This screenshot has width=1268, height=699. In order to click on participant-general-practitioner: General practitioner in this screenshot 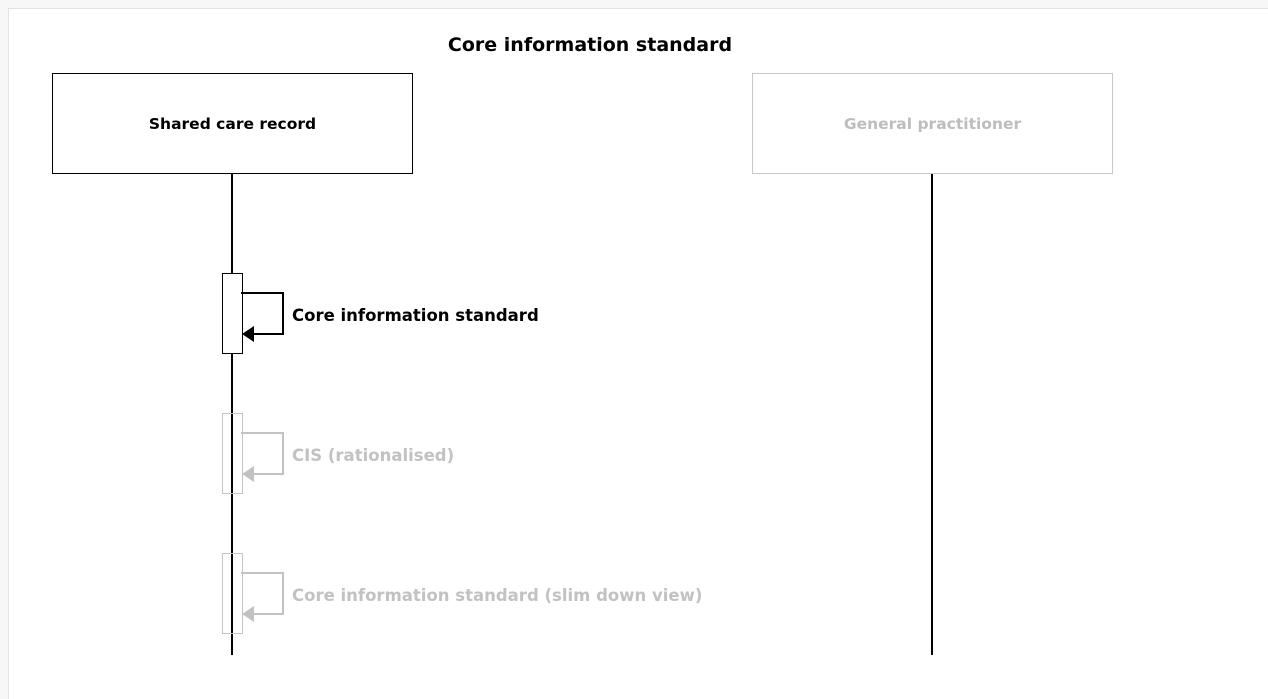, I will do `click(932, 123)`.